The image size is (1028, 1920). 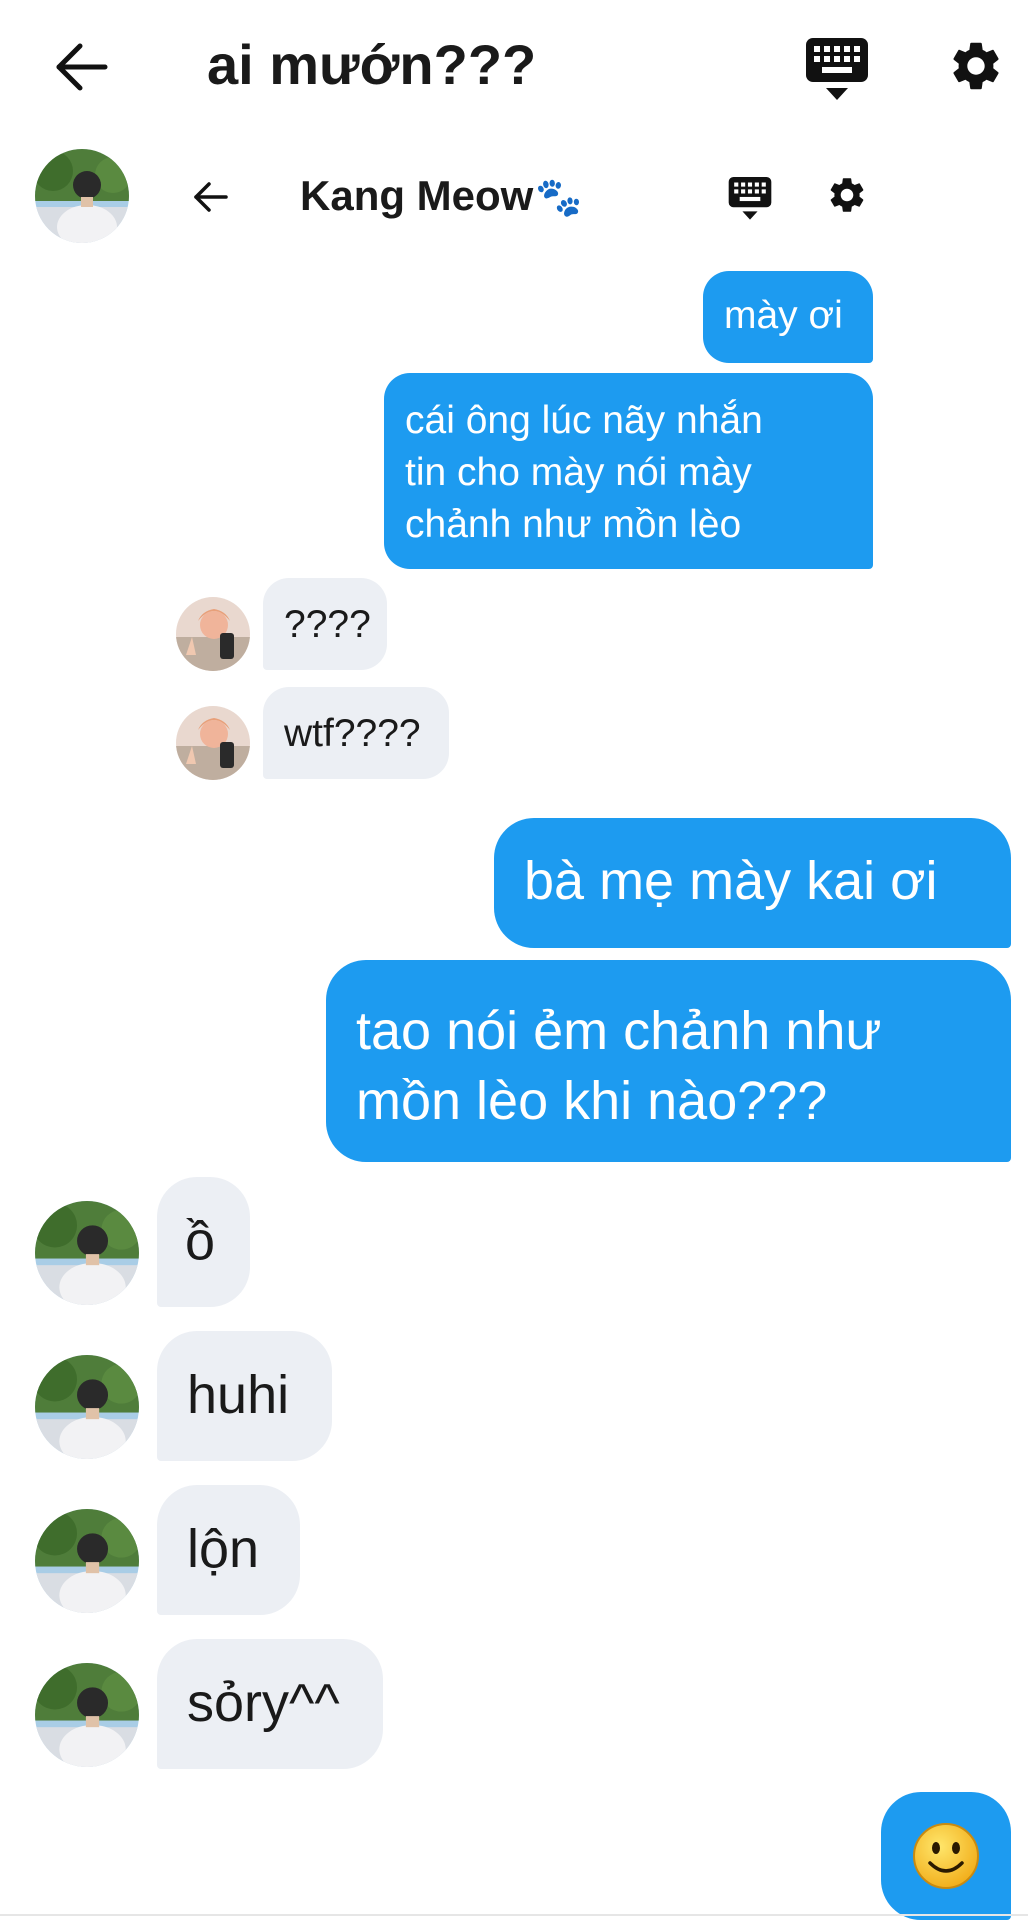 I want to click on chat-settings-gear-icon, so click(x=847, y=195).